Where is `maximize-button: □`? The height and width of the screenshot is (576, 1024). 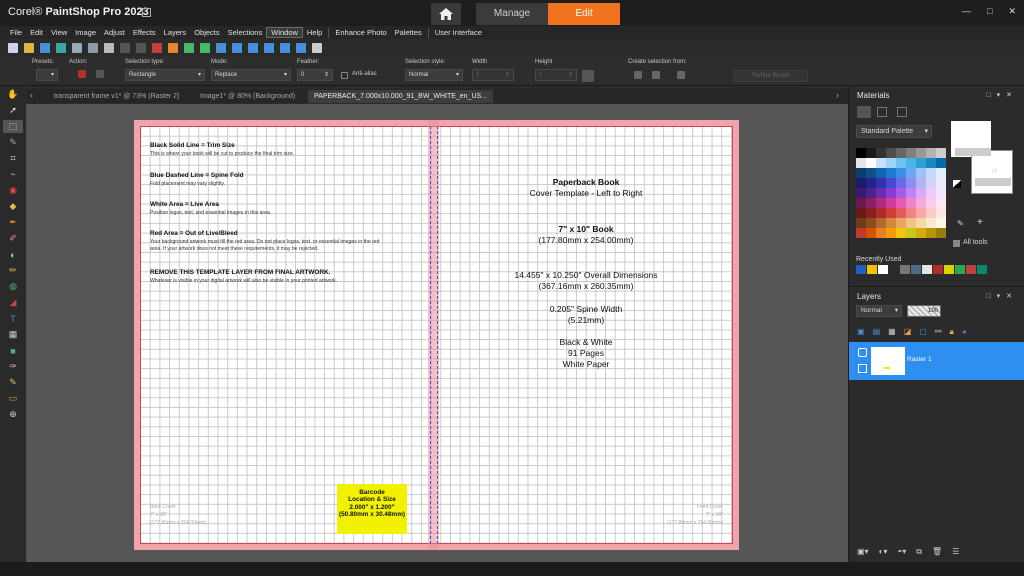 maximize-button: □ is located at coordinates (989, 11).